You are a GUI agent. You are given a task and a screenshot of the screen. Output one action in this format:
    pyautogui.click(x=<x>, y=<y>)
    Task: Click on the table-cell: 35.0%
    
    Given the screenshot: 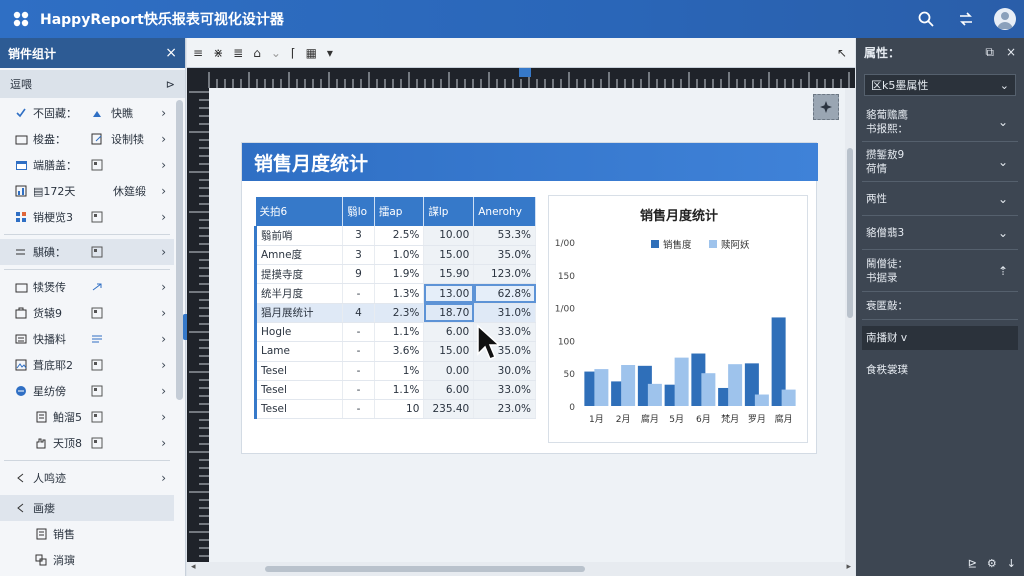 What is the action you would take?
    pyautogui.click(x=504, y=255)
    